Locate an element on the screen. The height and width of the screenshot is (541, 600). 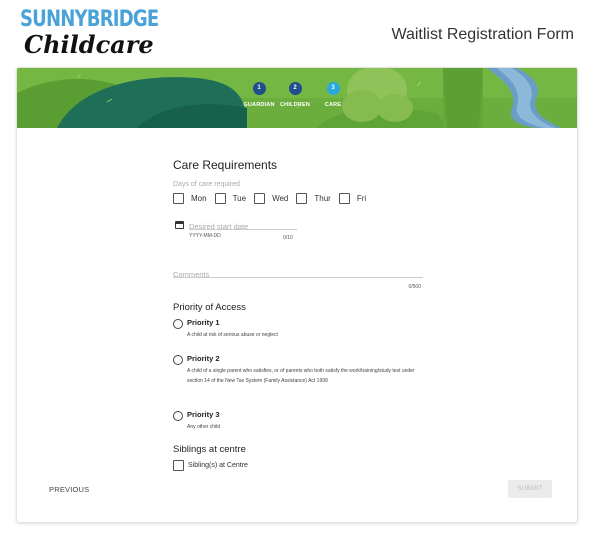
calendar-icon is located at coordinates (179, 225).